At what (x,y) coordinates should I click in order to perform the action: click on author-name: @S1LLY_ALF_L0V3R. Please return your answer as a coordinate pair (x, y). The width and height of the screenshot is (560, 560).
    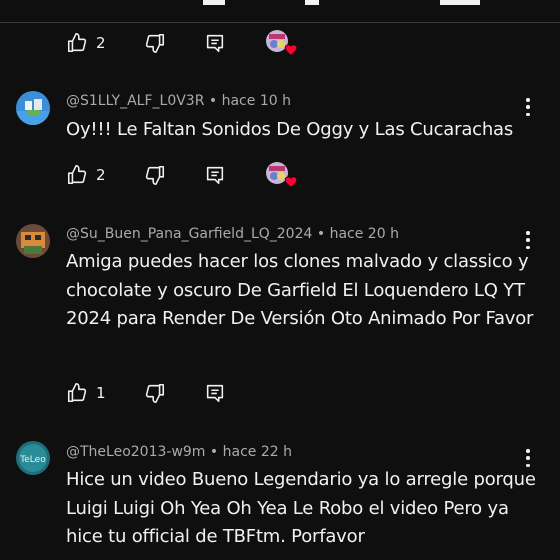
    Looking at the image, I should click on (135, 101).